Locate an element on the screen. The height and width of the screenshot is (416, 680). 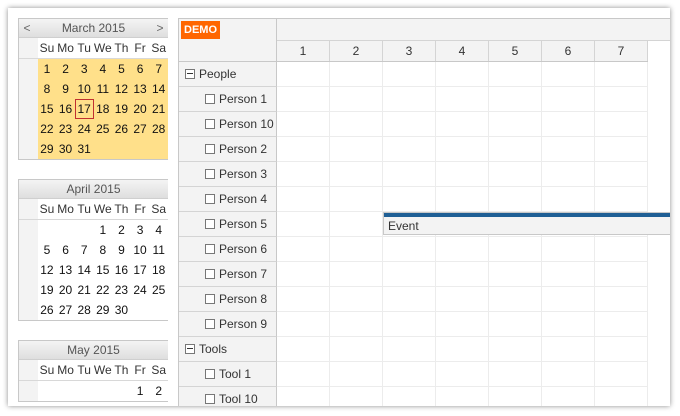
resource-header: Person 5 is located at coordinates (228, 224).